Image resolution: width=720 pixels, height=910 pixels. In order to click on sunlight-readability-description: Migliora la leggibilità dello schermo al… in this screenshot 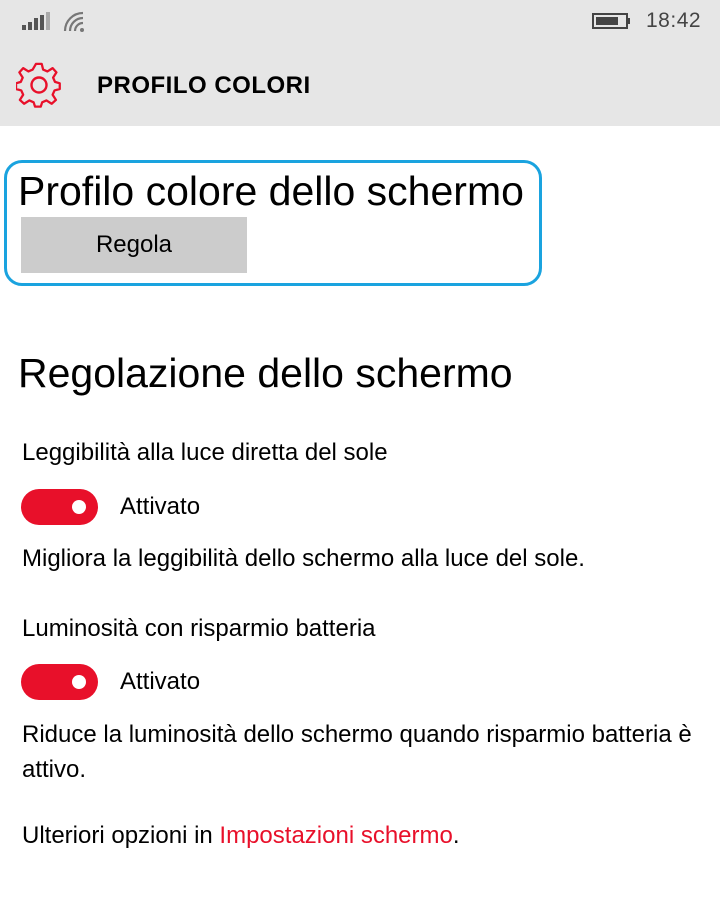, I will do `click(303, 558)`.